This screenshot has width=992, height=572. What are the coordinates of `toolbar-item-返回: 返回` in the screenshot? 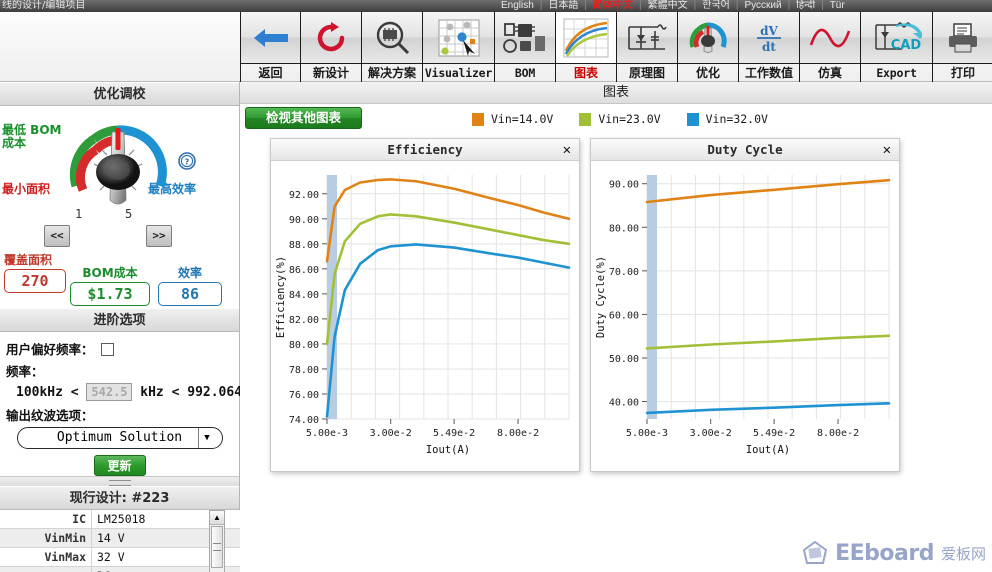 It's located at (270, 47).